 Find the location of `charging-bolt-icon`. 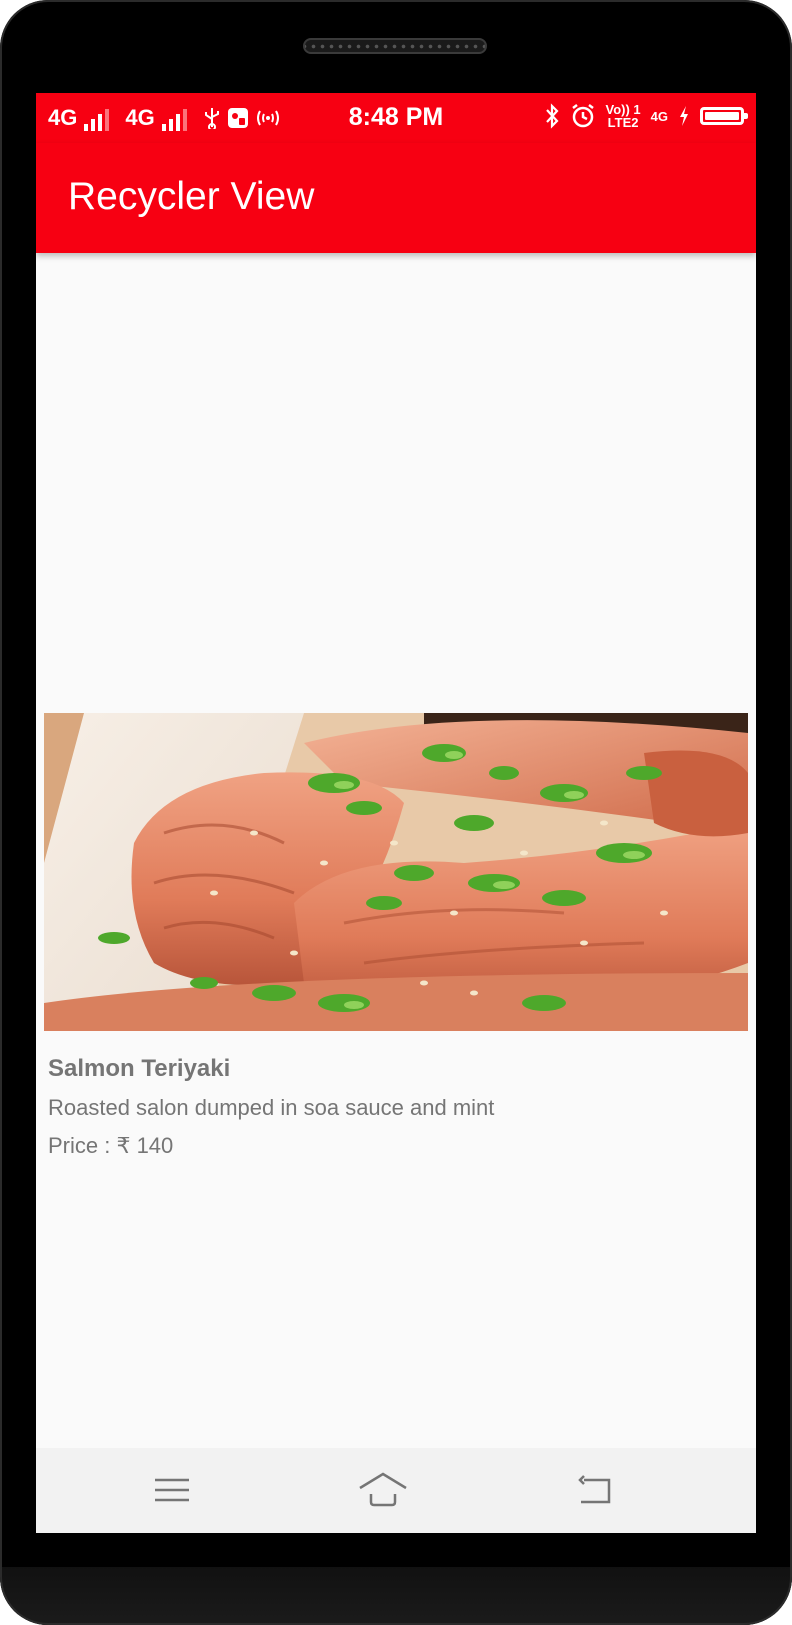

charging-bolt-icon is located at coordinates (684, 116).